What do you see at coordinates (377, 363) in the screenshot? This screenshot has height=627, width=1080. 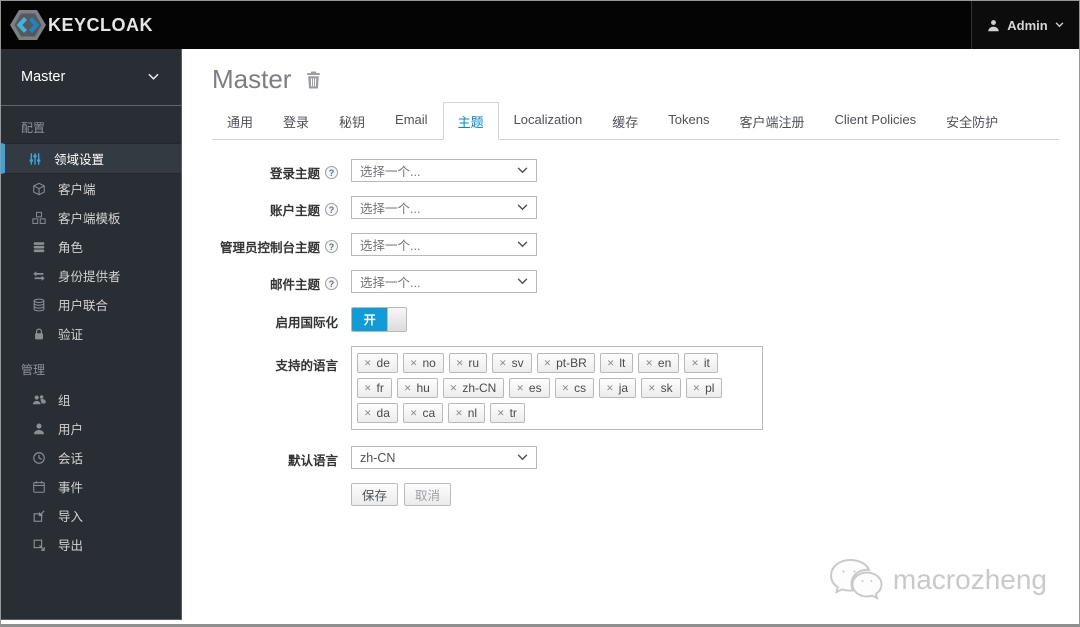 I see `locale-tag: ✕ de` at bounding box center [377, 363].